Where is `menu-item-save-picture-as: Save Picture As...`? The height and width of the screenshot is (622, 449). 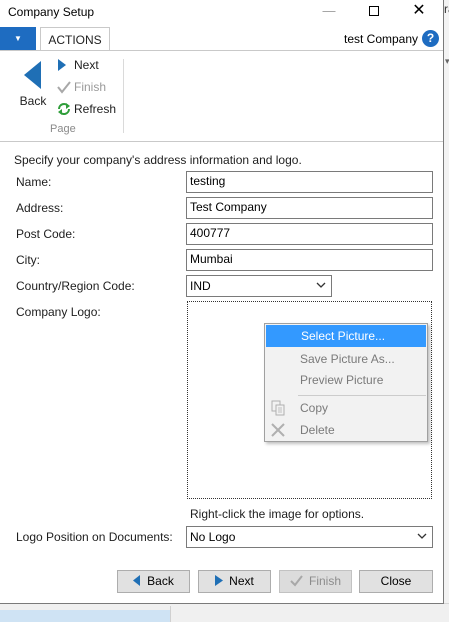
menu-item-save-picture-as: Save Picture As... is located at coordinates (346, 359).